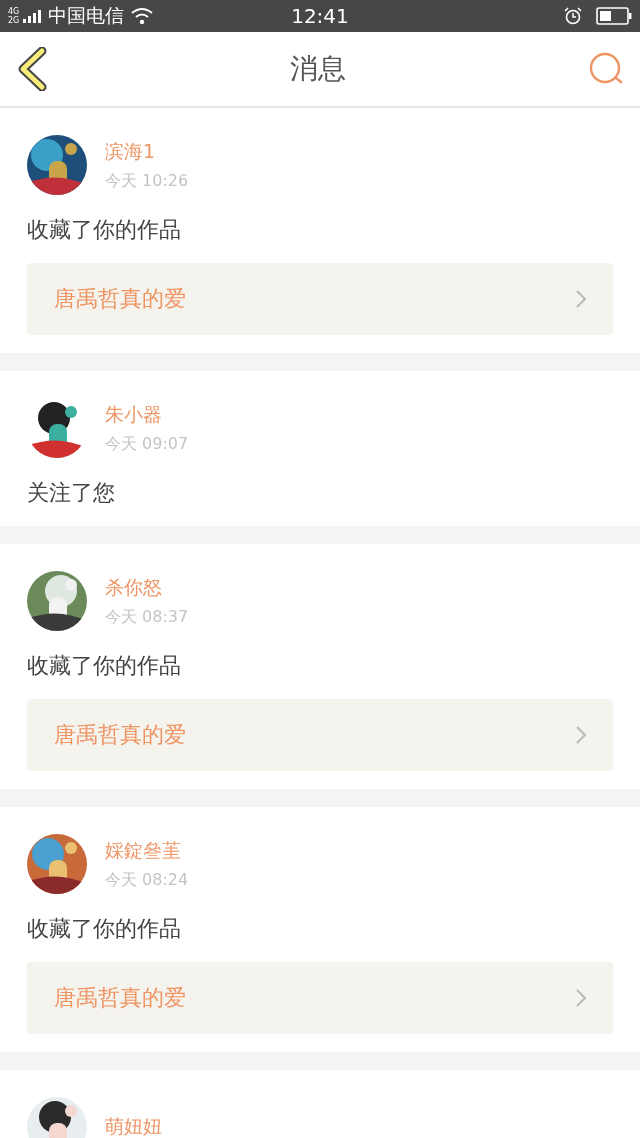 This screenshot has height=1138, width=640. Describe the element at coordinates (147, 181) in the screenshot. I see `message-time: 今天 10:26` at that location.